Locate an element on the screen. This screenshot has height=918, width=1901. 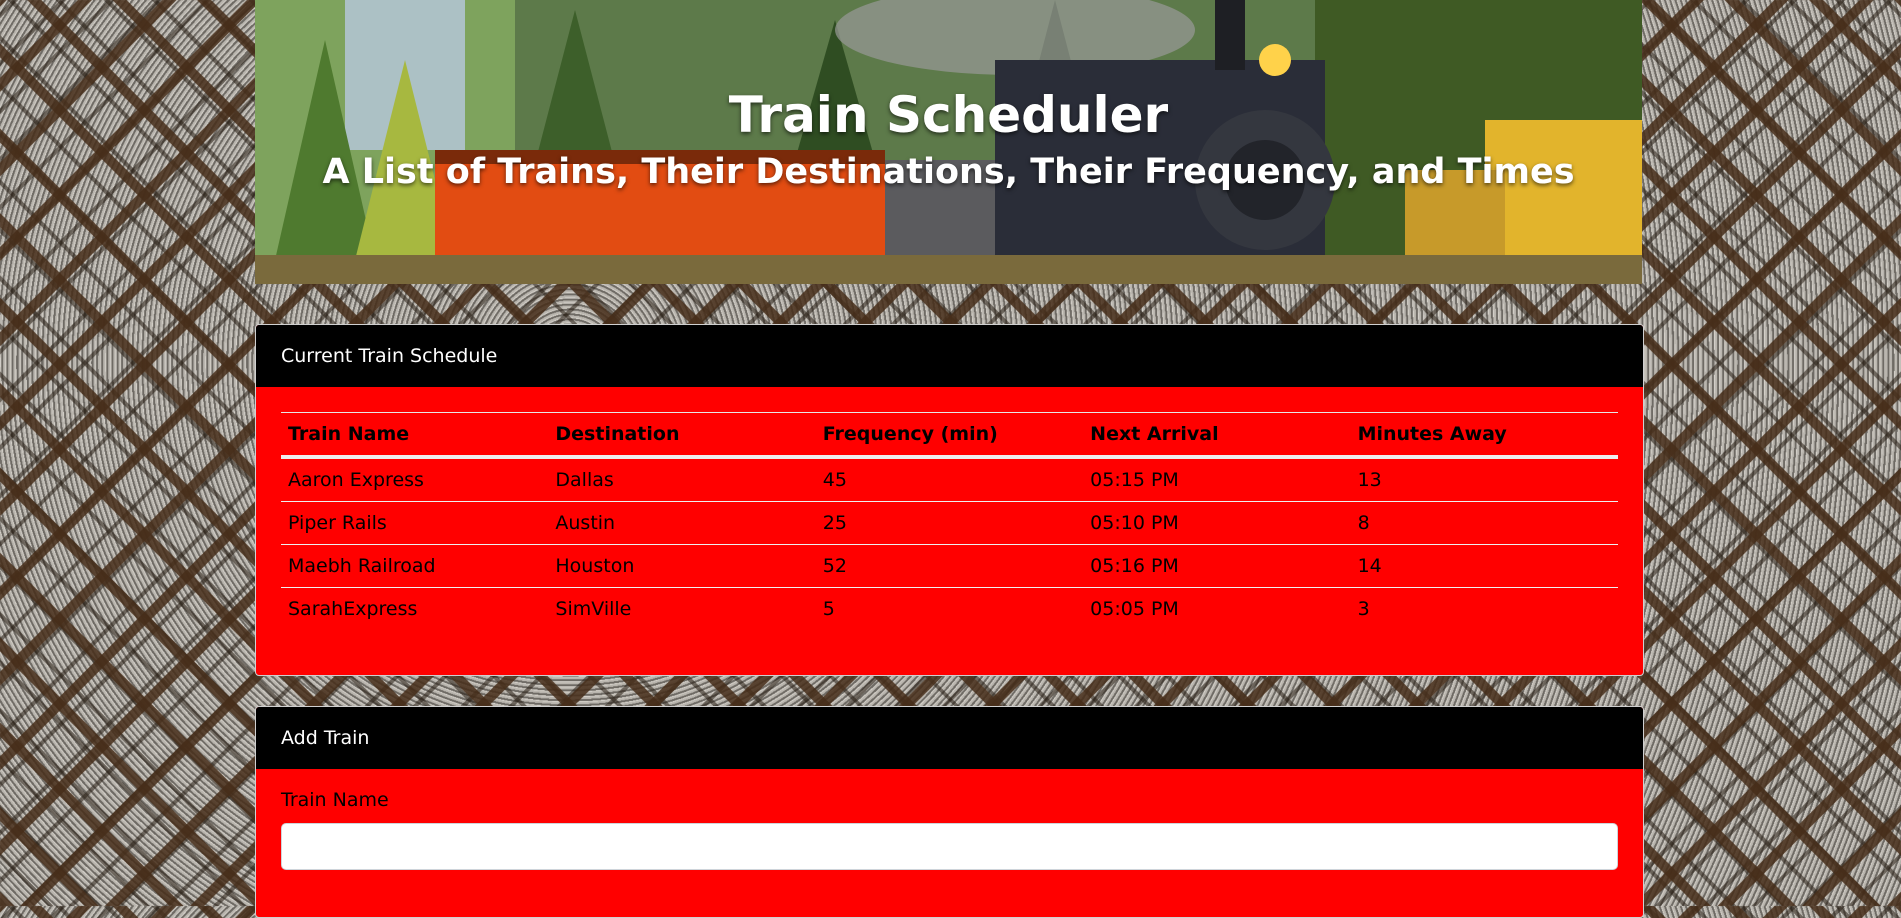
cell-minutes-away: 8 is located at coordinates (1484, 523).